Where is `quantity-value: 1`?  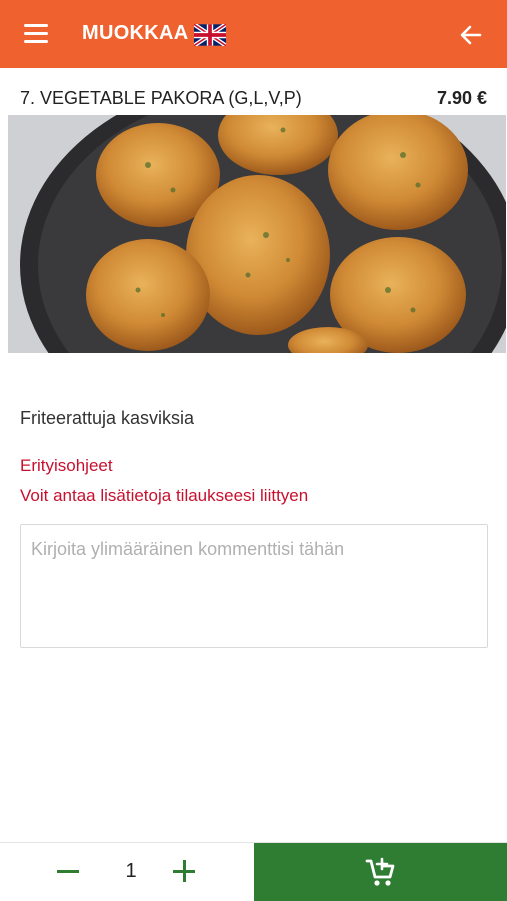 quantity-value: 1 is located at coordinates (131, 871).